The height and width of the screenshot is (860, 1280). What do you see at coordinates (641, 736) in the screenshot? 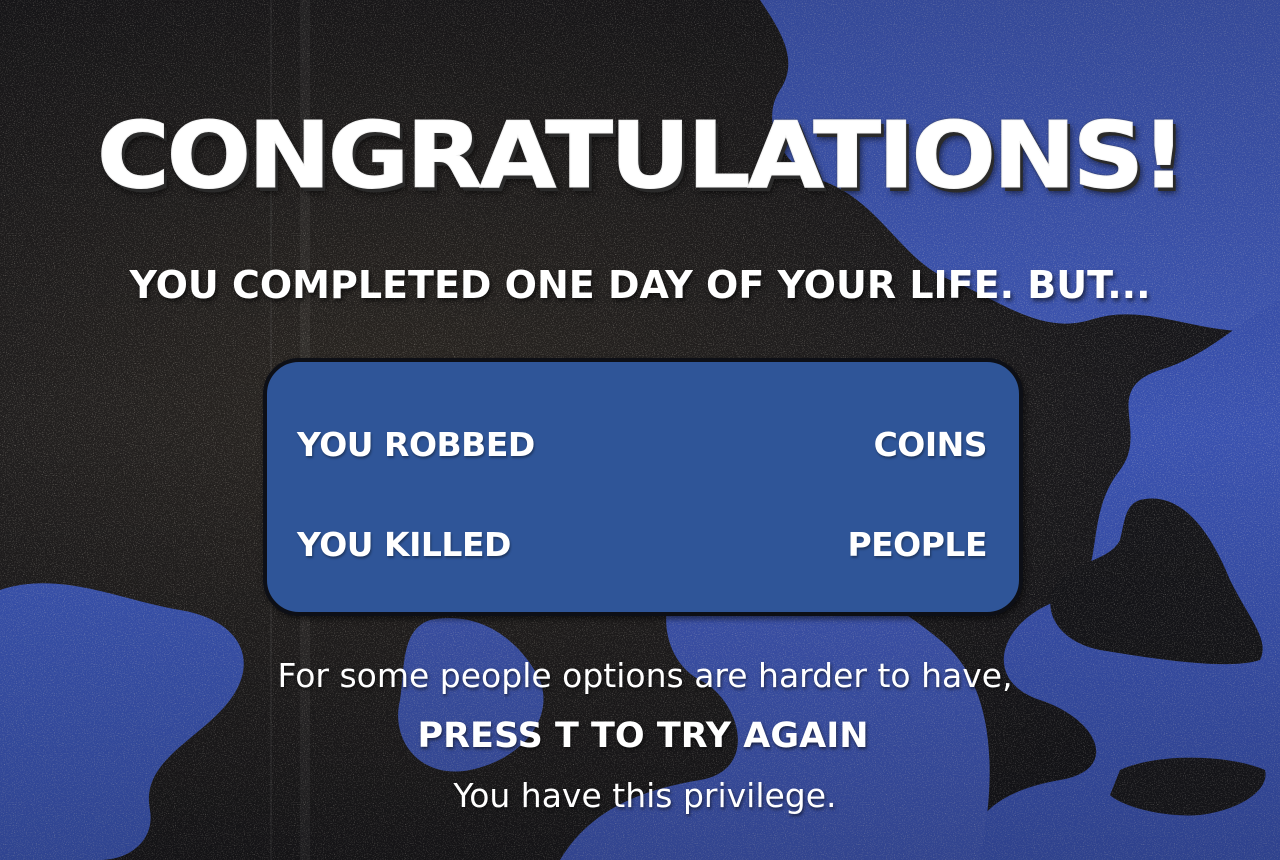
I see `try-again-prompt: PRESS T TO TRY AGAIN` at bounding box center [641, 736].